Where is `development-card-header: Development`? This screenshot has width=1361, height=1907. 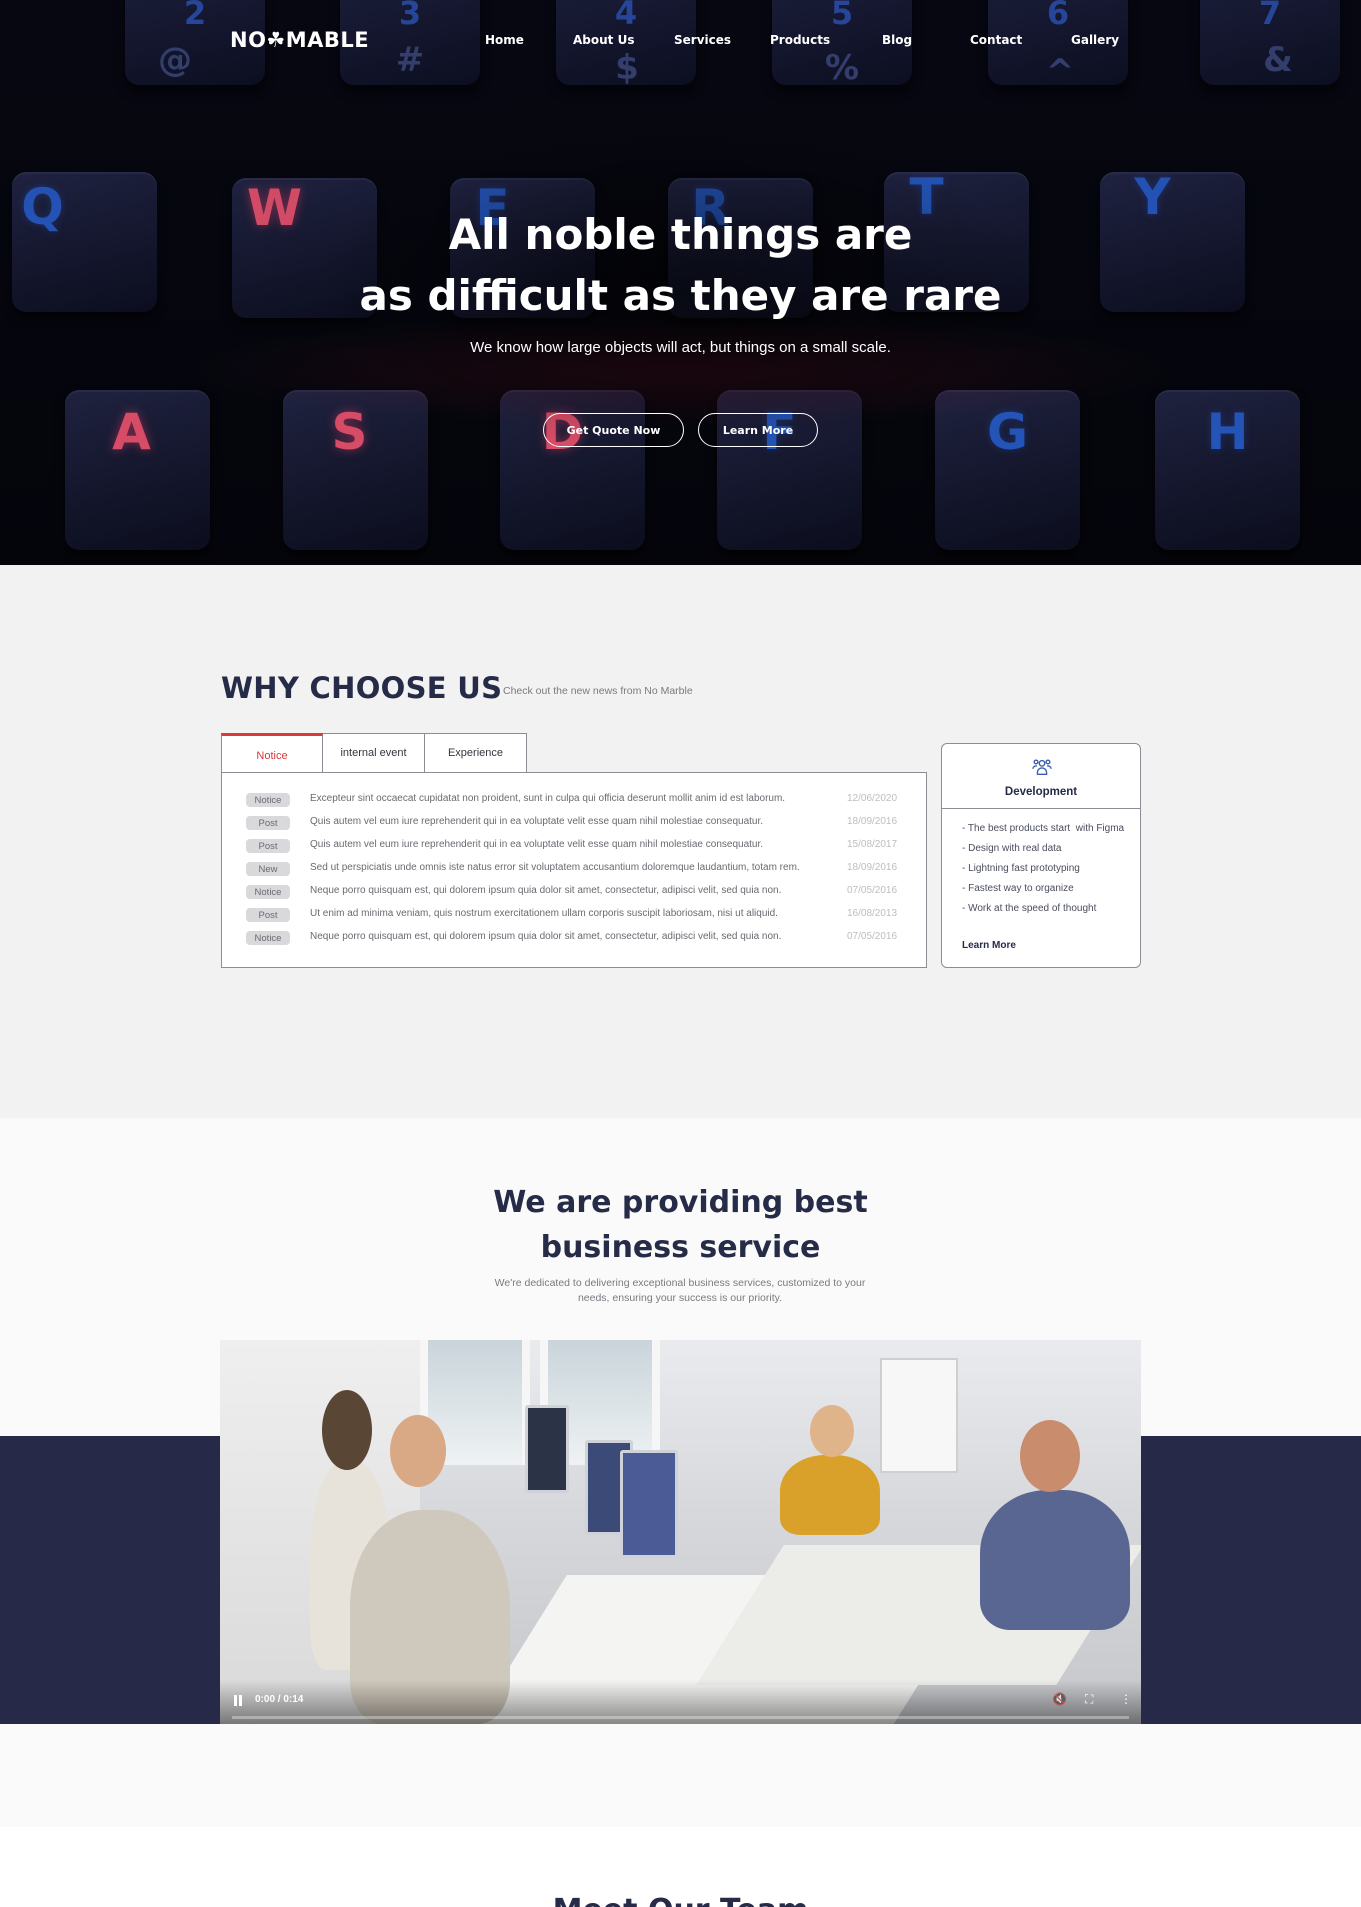 development-card-header: Development is located at coordinates (1041, 776).